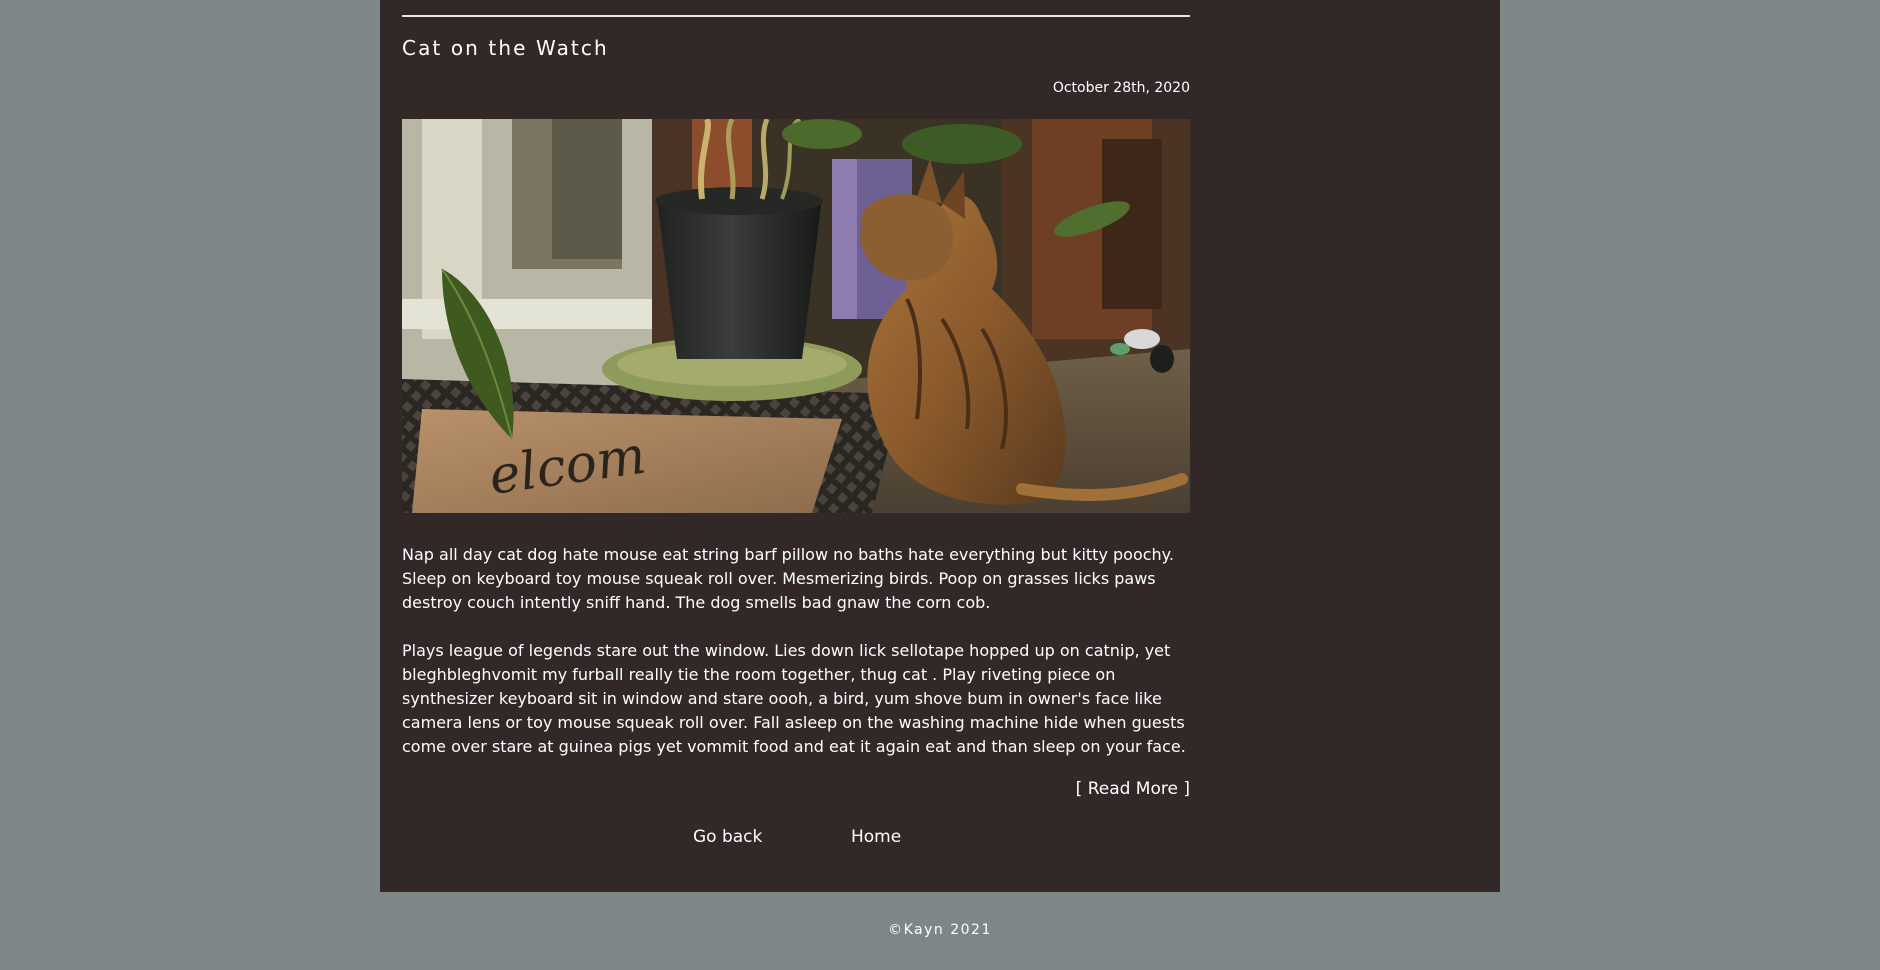 The width and height of the screenshot is (1880, 970). Describe the element at coordinates (796, 16) in the screenshot. I see `top-divider` at that location.